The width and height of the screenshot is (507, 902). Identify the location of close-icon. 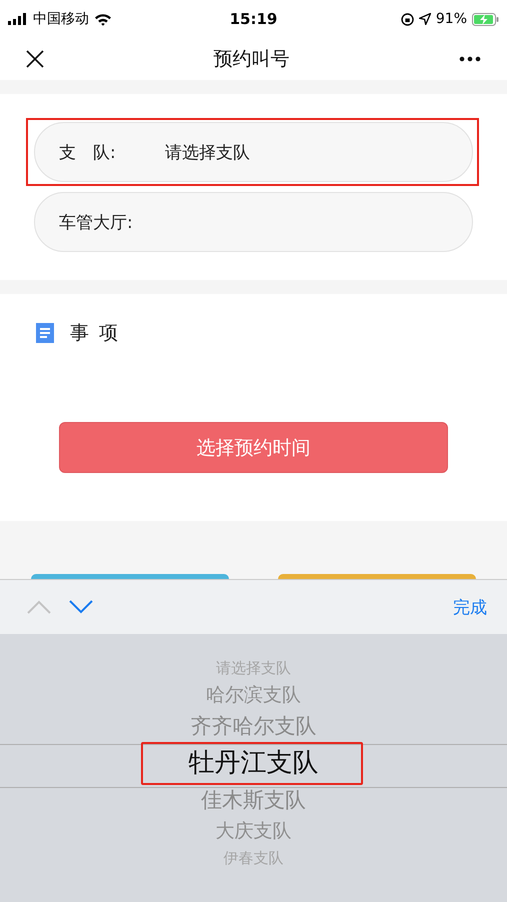
(35, 59).